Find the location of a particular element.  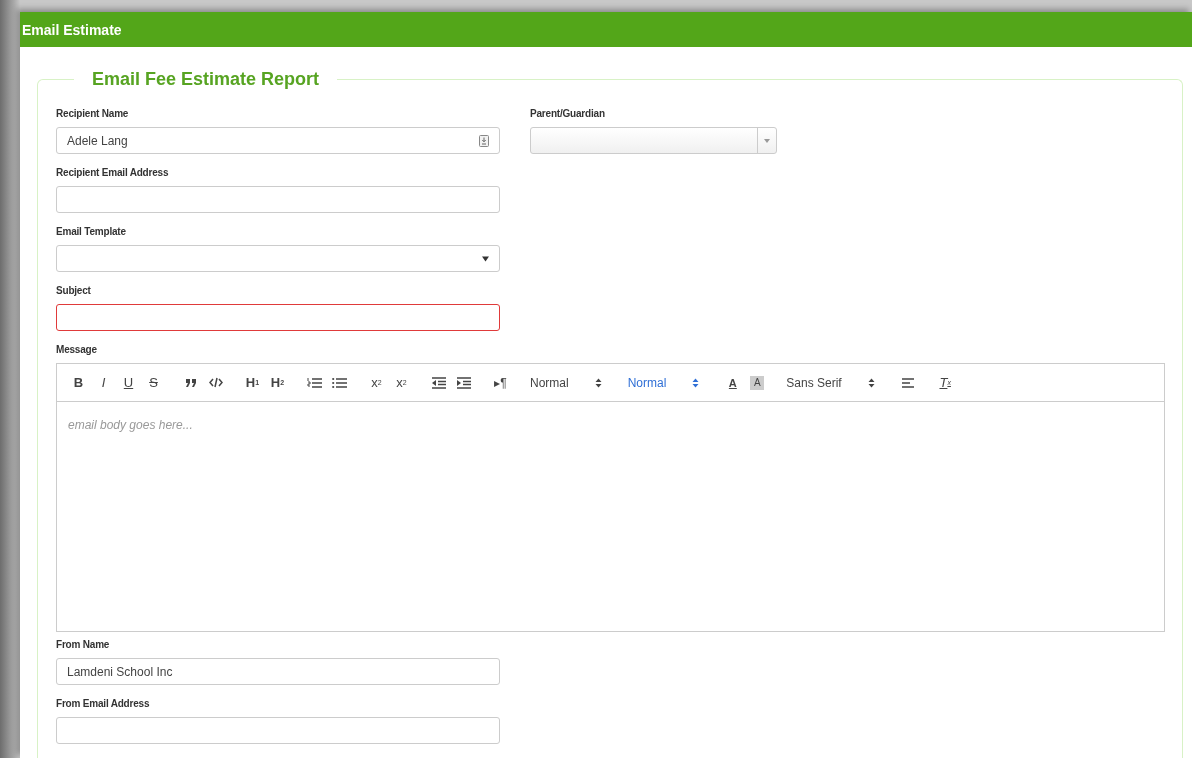

outdent-icon is located at coordinates (438, 382).